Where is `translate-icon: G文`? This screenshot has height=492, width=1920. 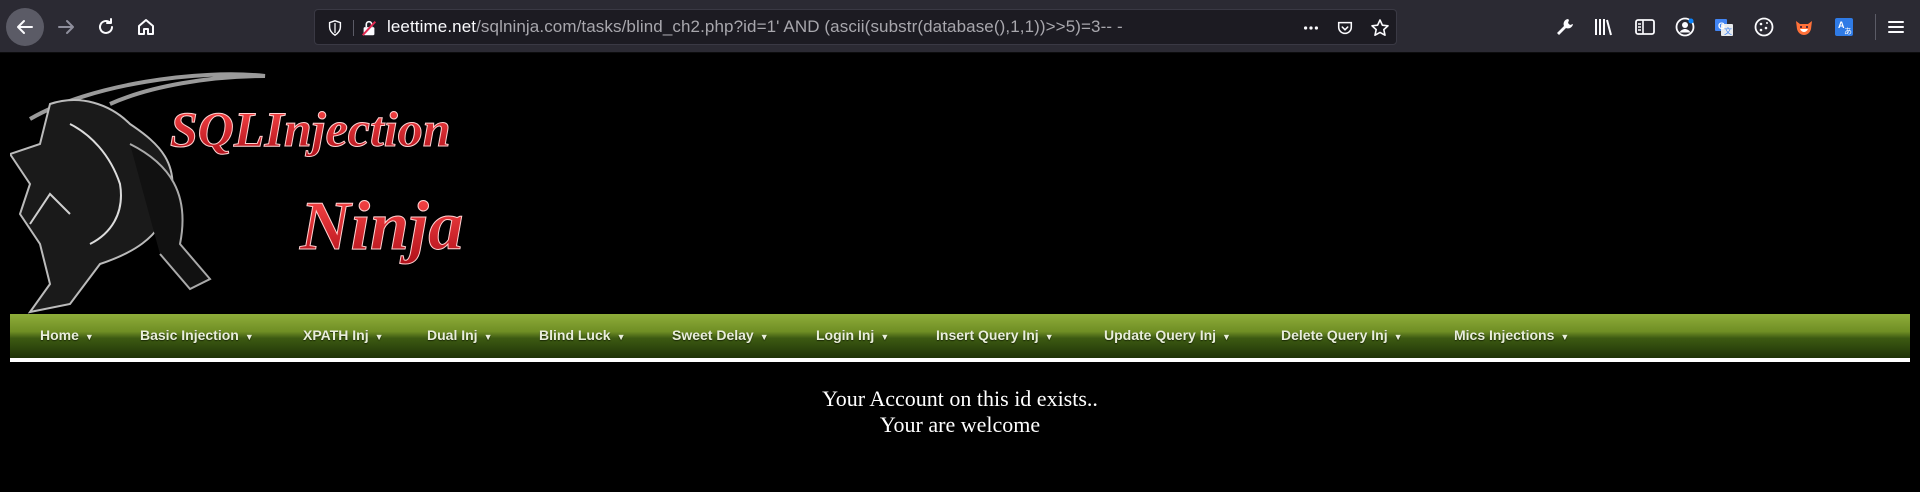
translate-icon: G文 is located at coordinates (1724, 27).